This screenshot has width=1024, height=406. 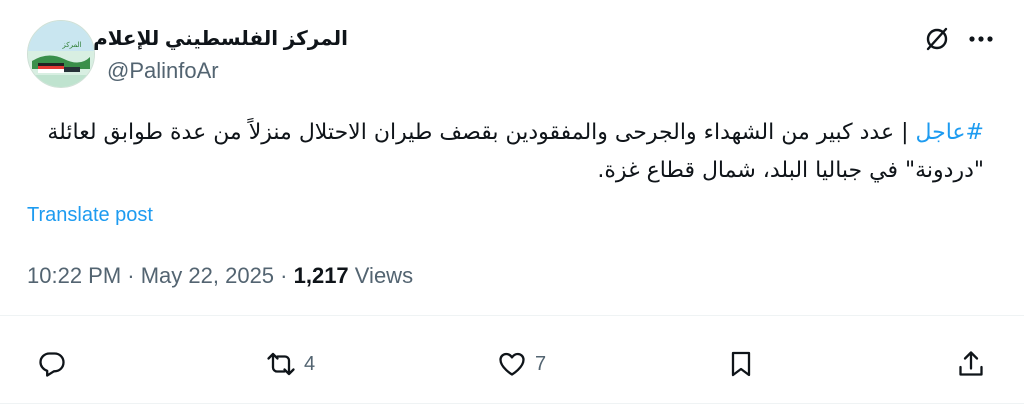 I want to click on views-label: Views, so click(x=381, y=275).